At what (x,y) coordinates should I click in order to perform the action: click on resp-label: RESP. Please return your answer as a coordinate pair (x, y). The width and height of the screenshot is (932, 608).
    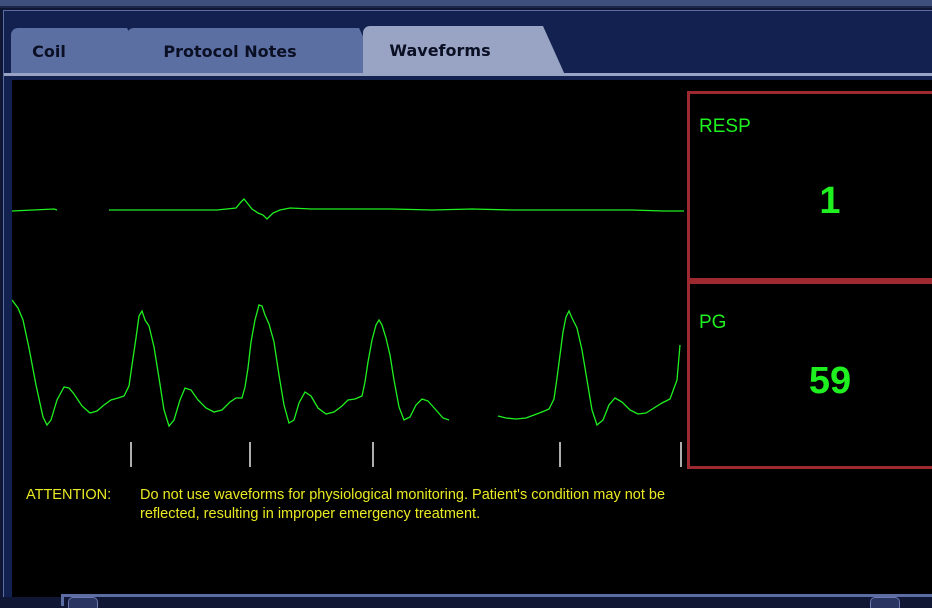
    Looking at the image, I should click on (725, 126).